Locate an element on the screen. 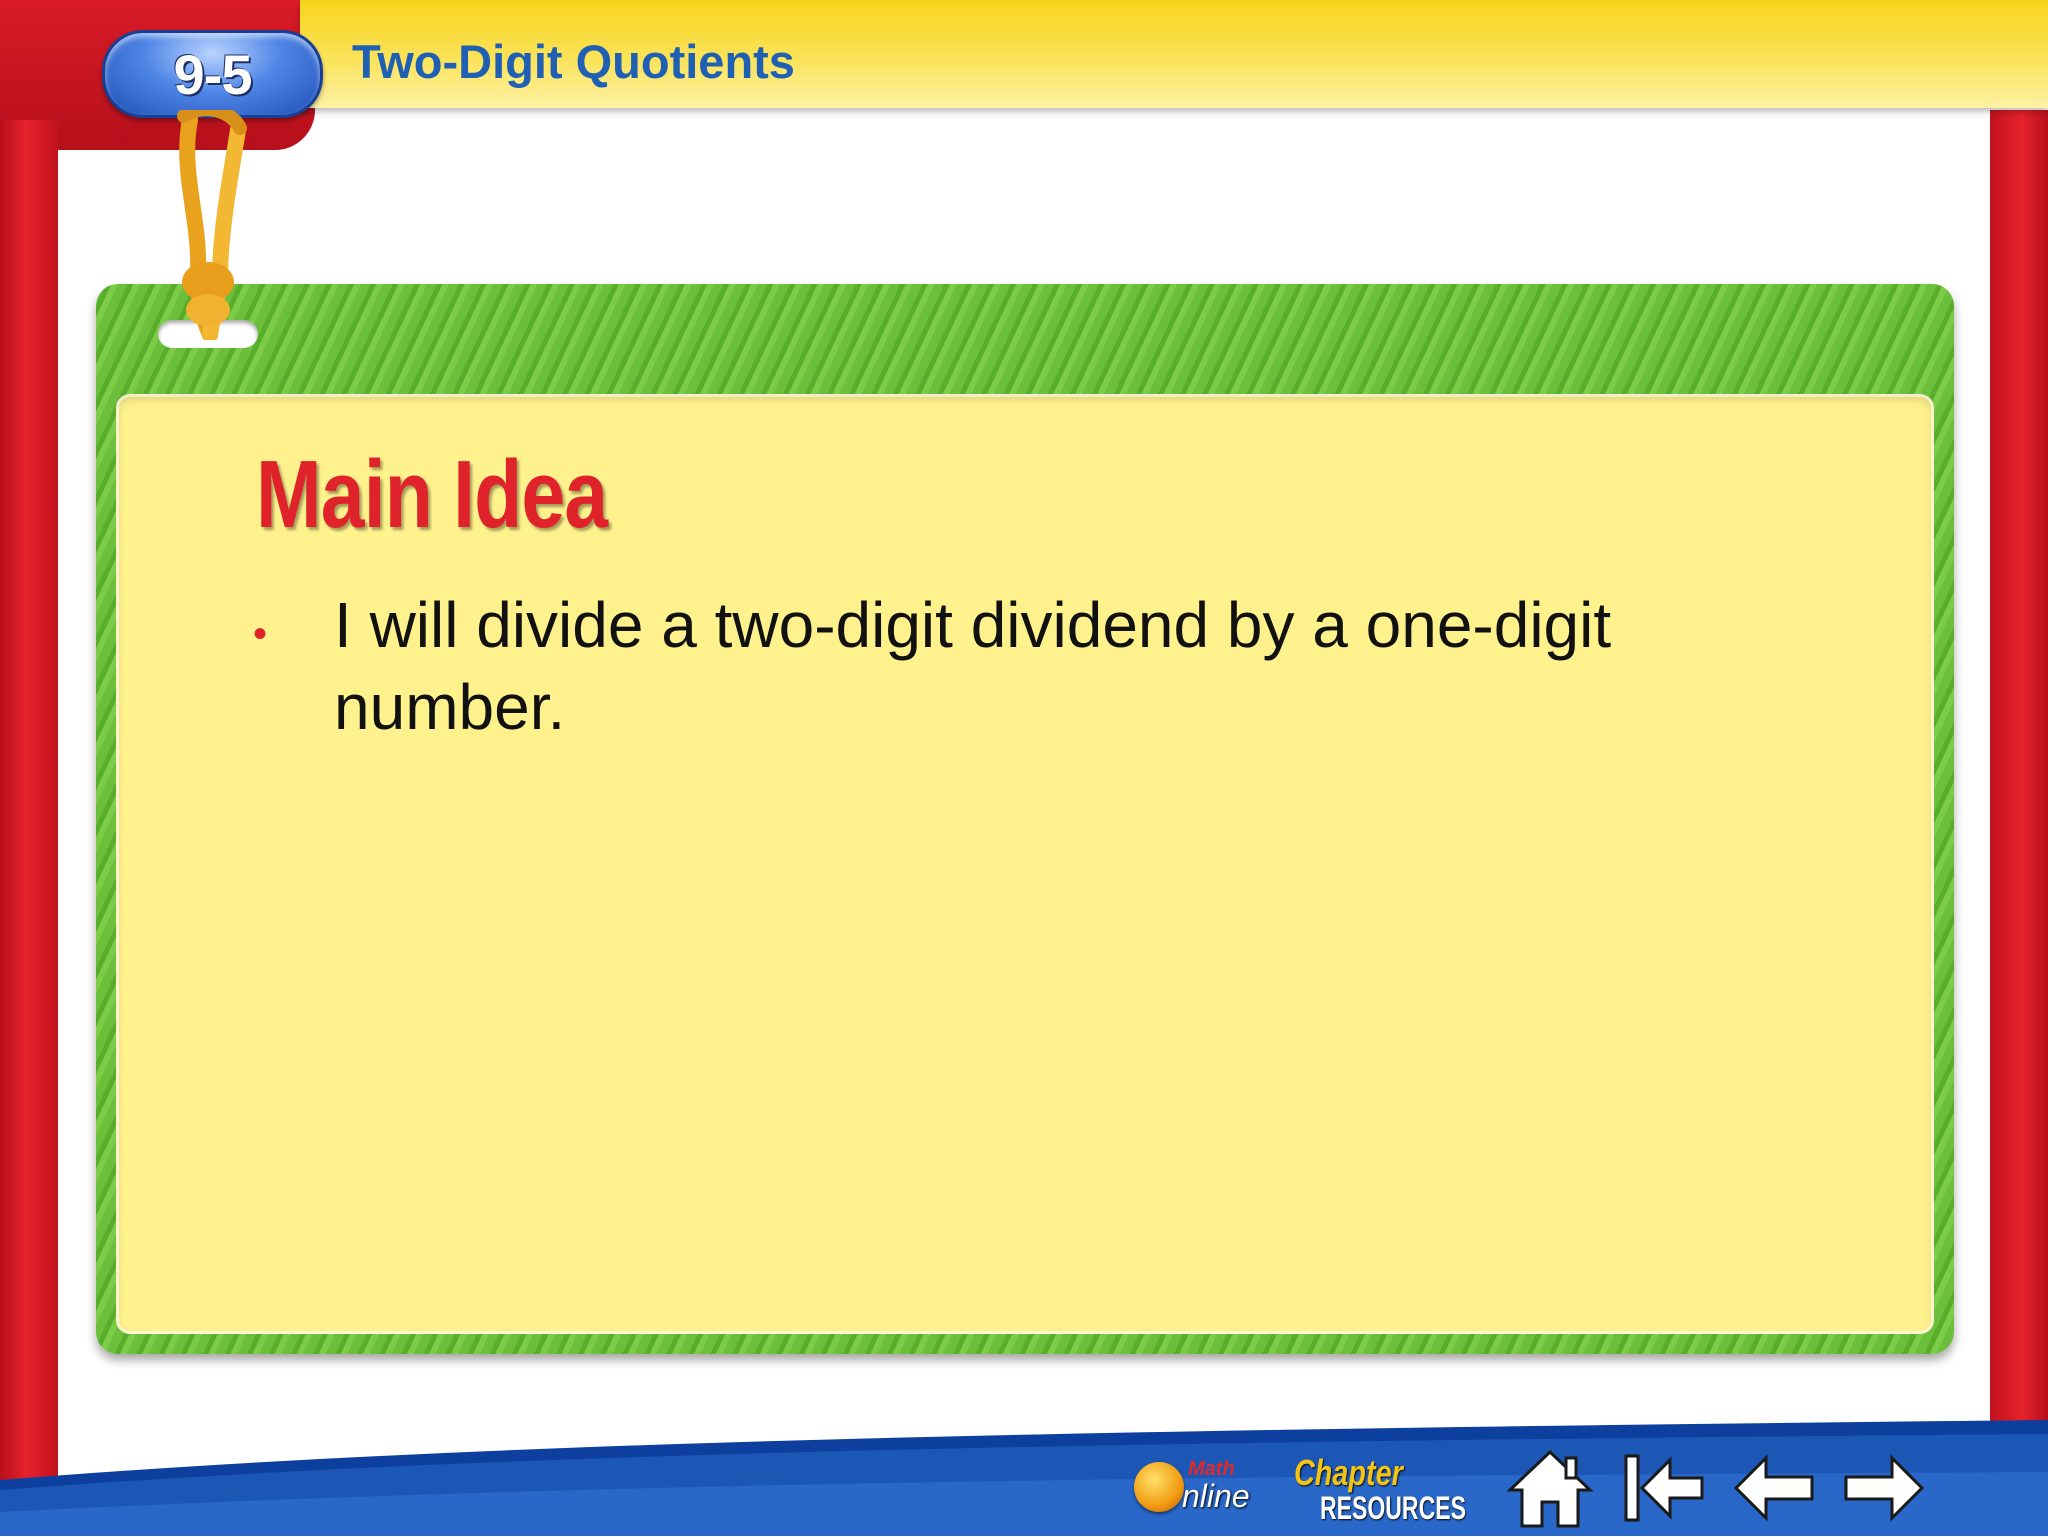 This screenshot has height=1537, width=2048. first-slide-icon is located at coordinates (1664, 1488).